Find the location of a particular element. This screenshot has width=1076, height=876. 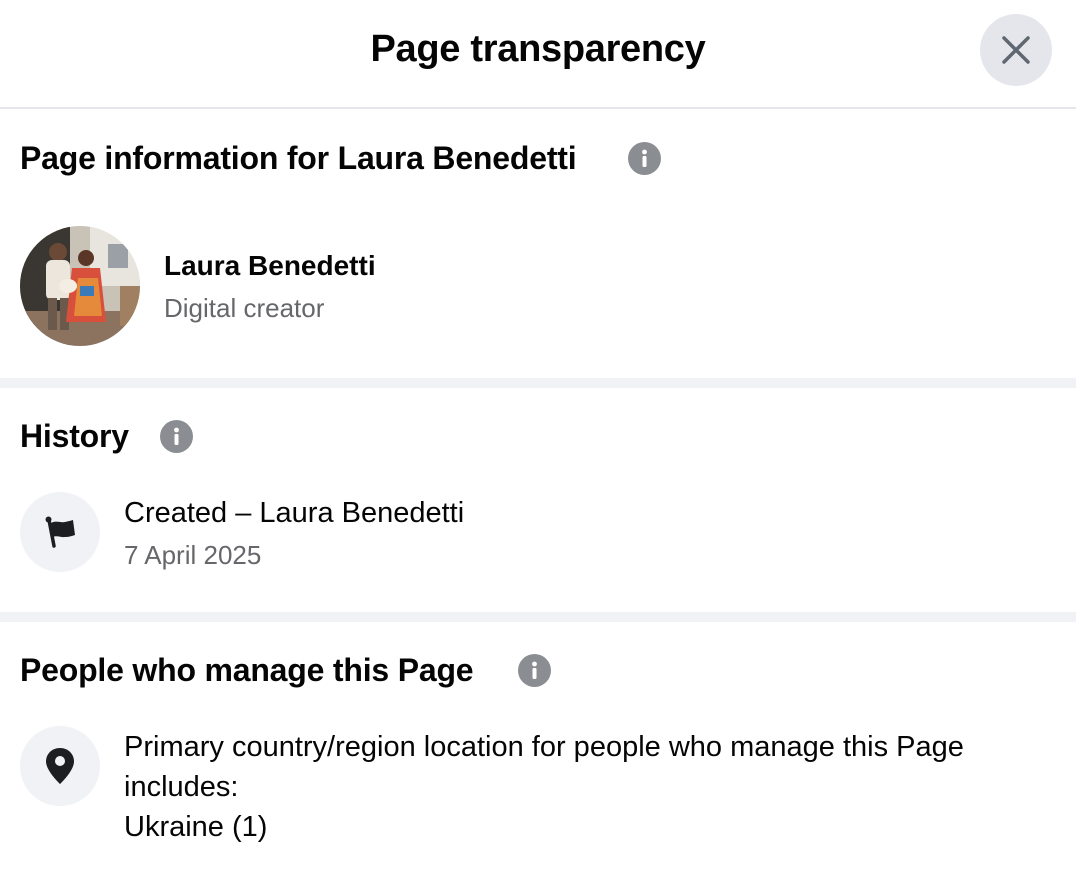

history-icon-container is located at coordinates (60, 532).